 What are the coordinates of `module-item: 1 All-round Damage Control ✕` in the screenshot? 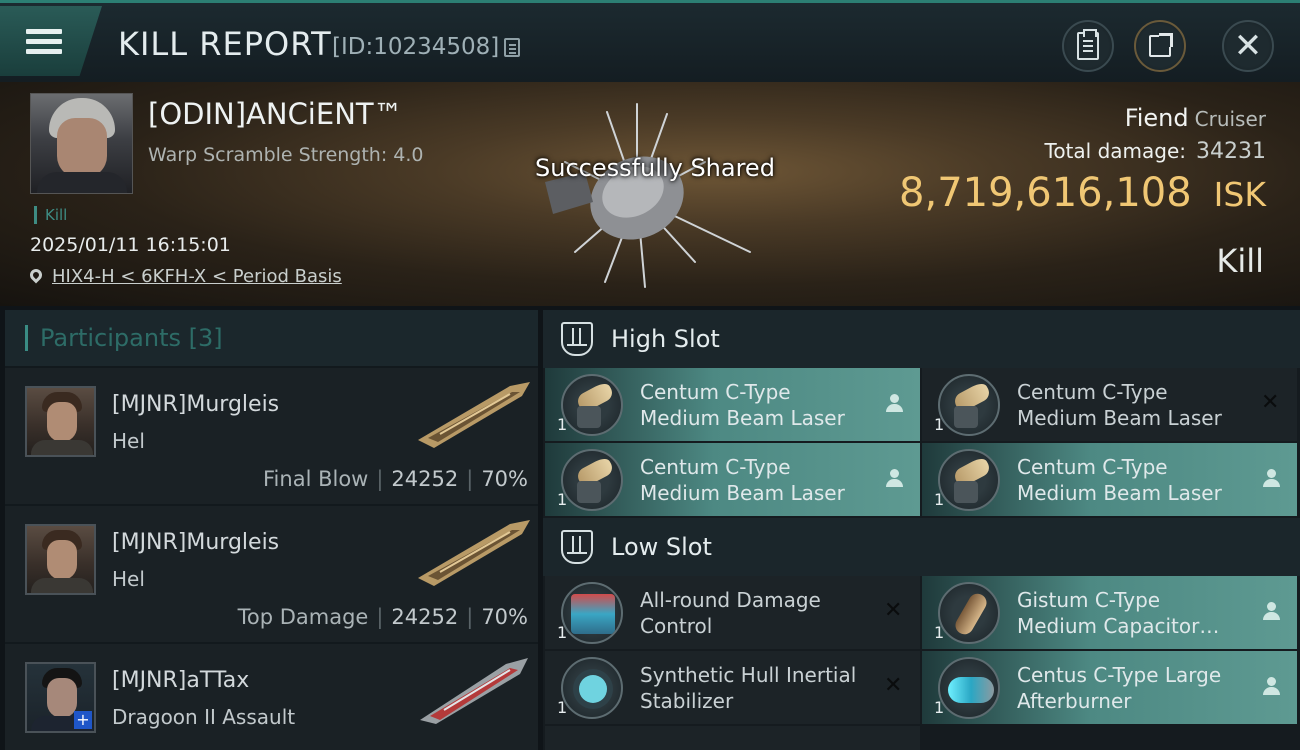 It's located at (732, 612).